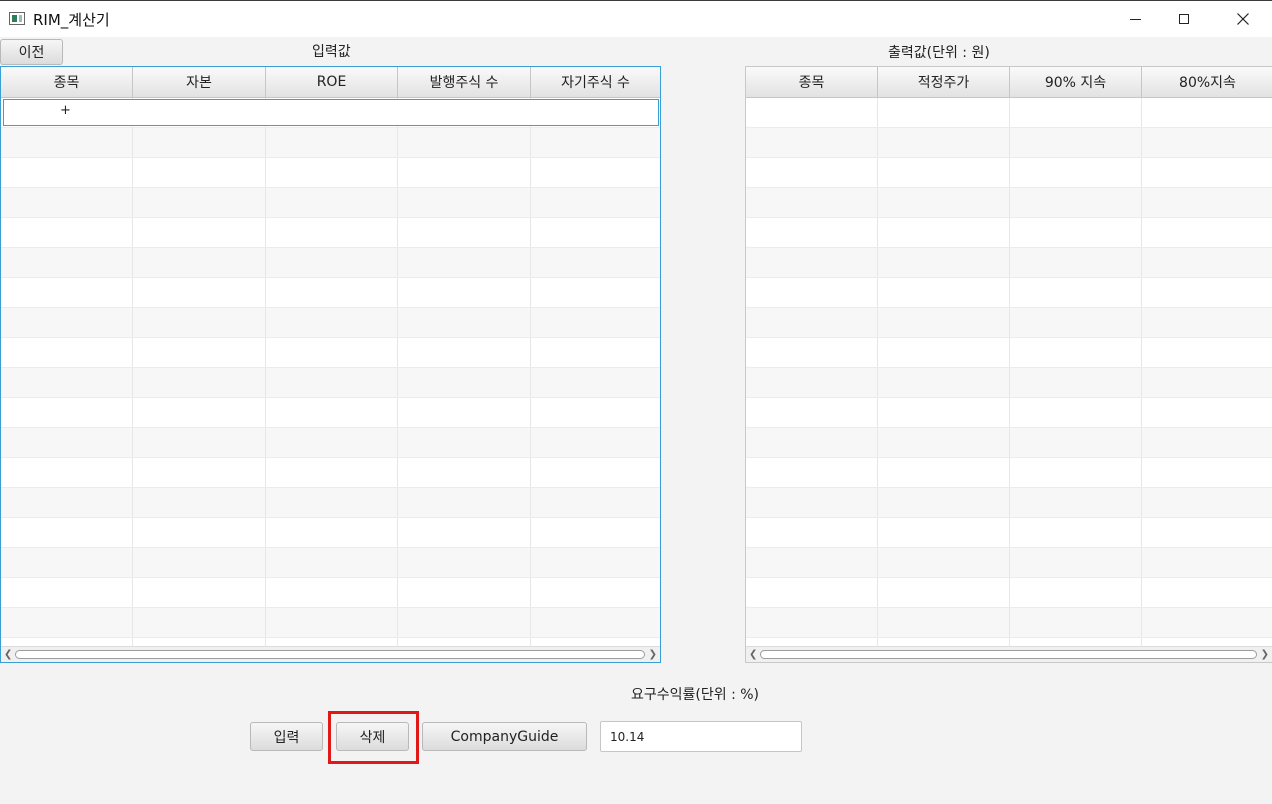 The height and width of the screenshot is (804, 1272). Describe the element at coordinates (199, 82) in the screenshot. I see `column-header-capital: 자본` at that location.